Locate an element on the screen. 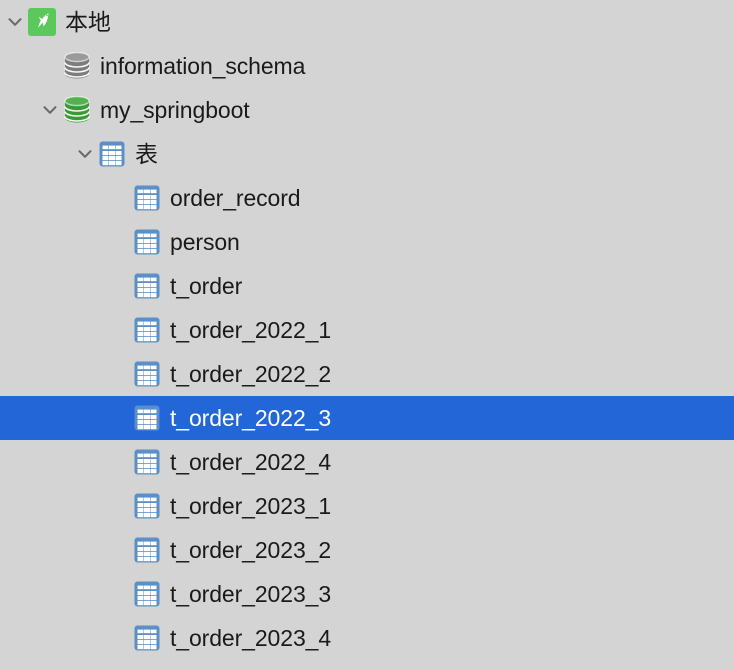 This screenshot has width=734, height=670. tree-item-my_springboot: my_springboot is located at coordinates (367, 110).